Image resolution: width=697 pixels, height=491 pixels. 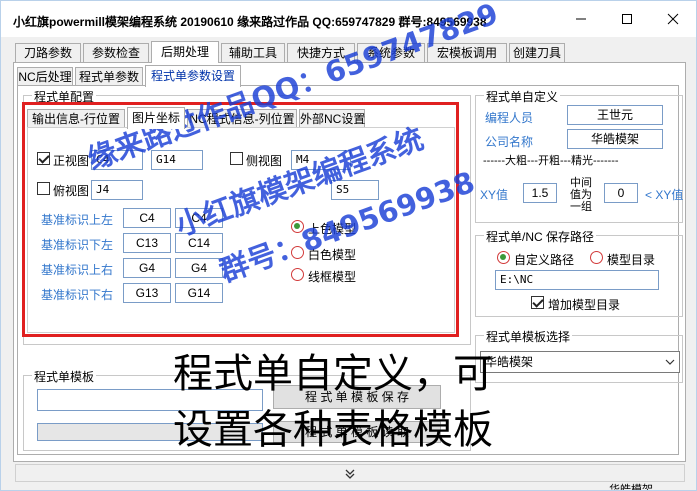 I want to click on wireframe-model-radio, so click(x=297, y=274).